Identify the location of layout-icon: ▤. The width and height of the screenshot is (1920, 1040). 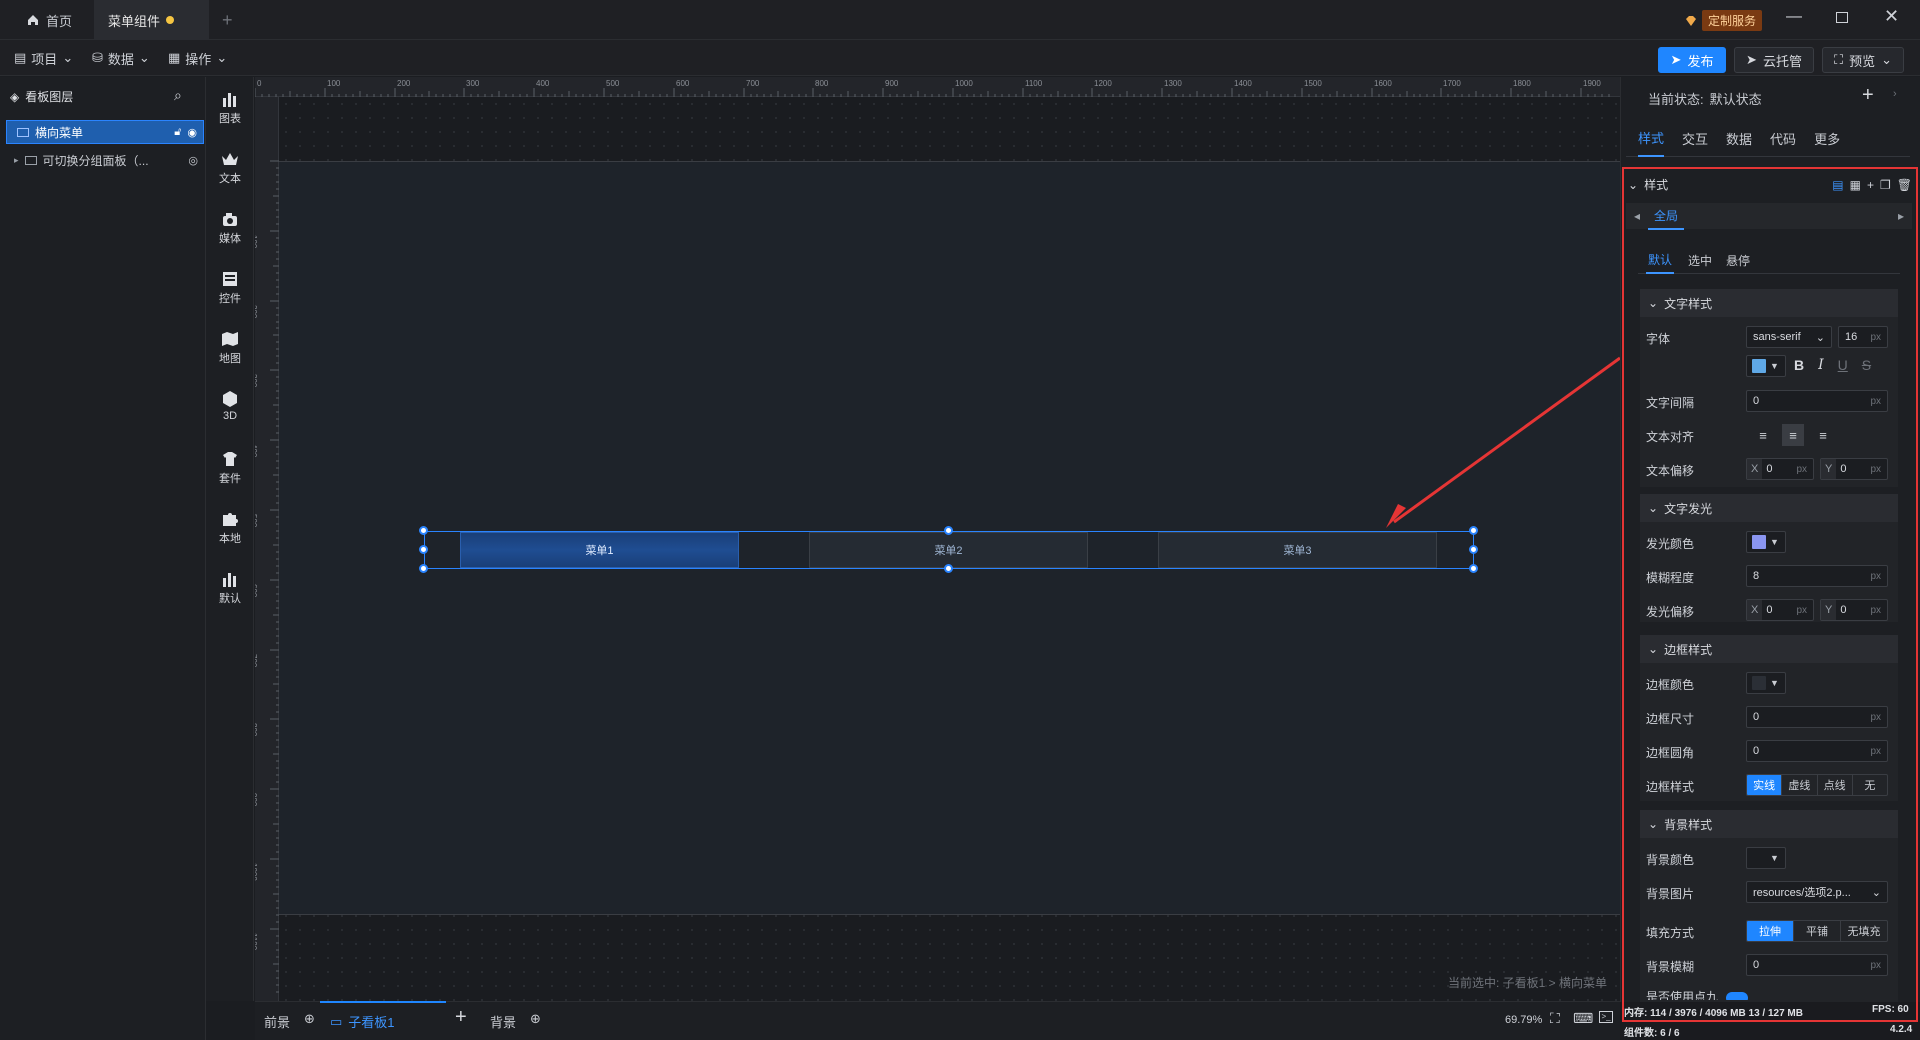
(1837, 185).